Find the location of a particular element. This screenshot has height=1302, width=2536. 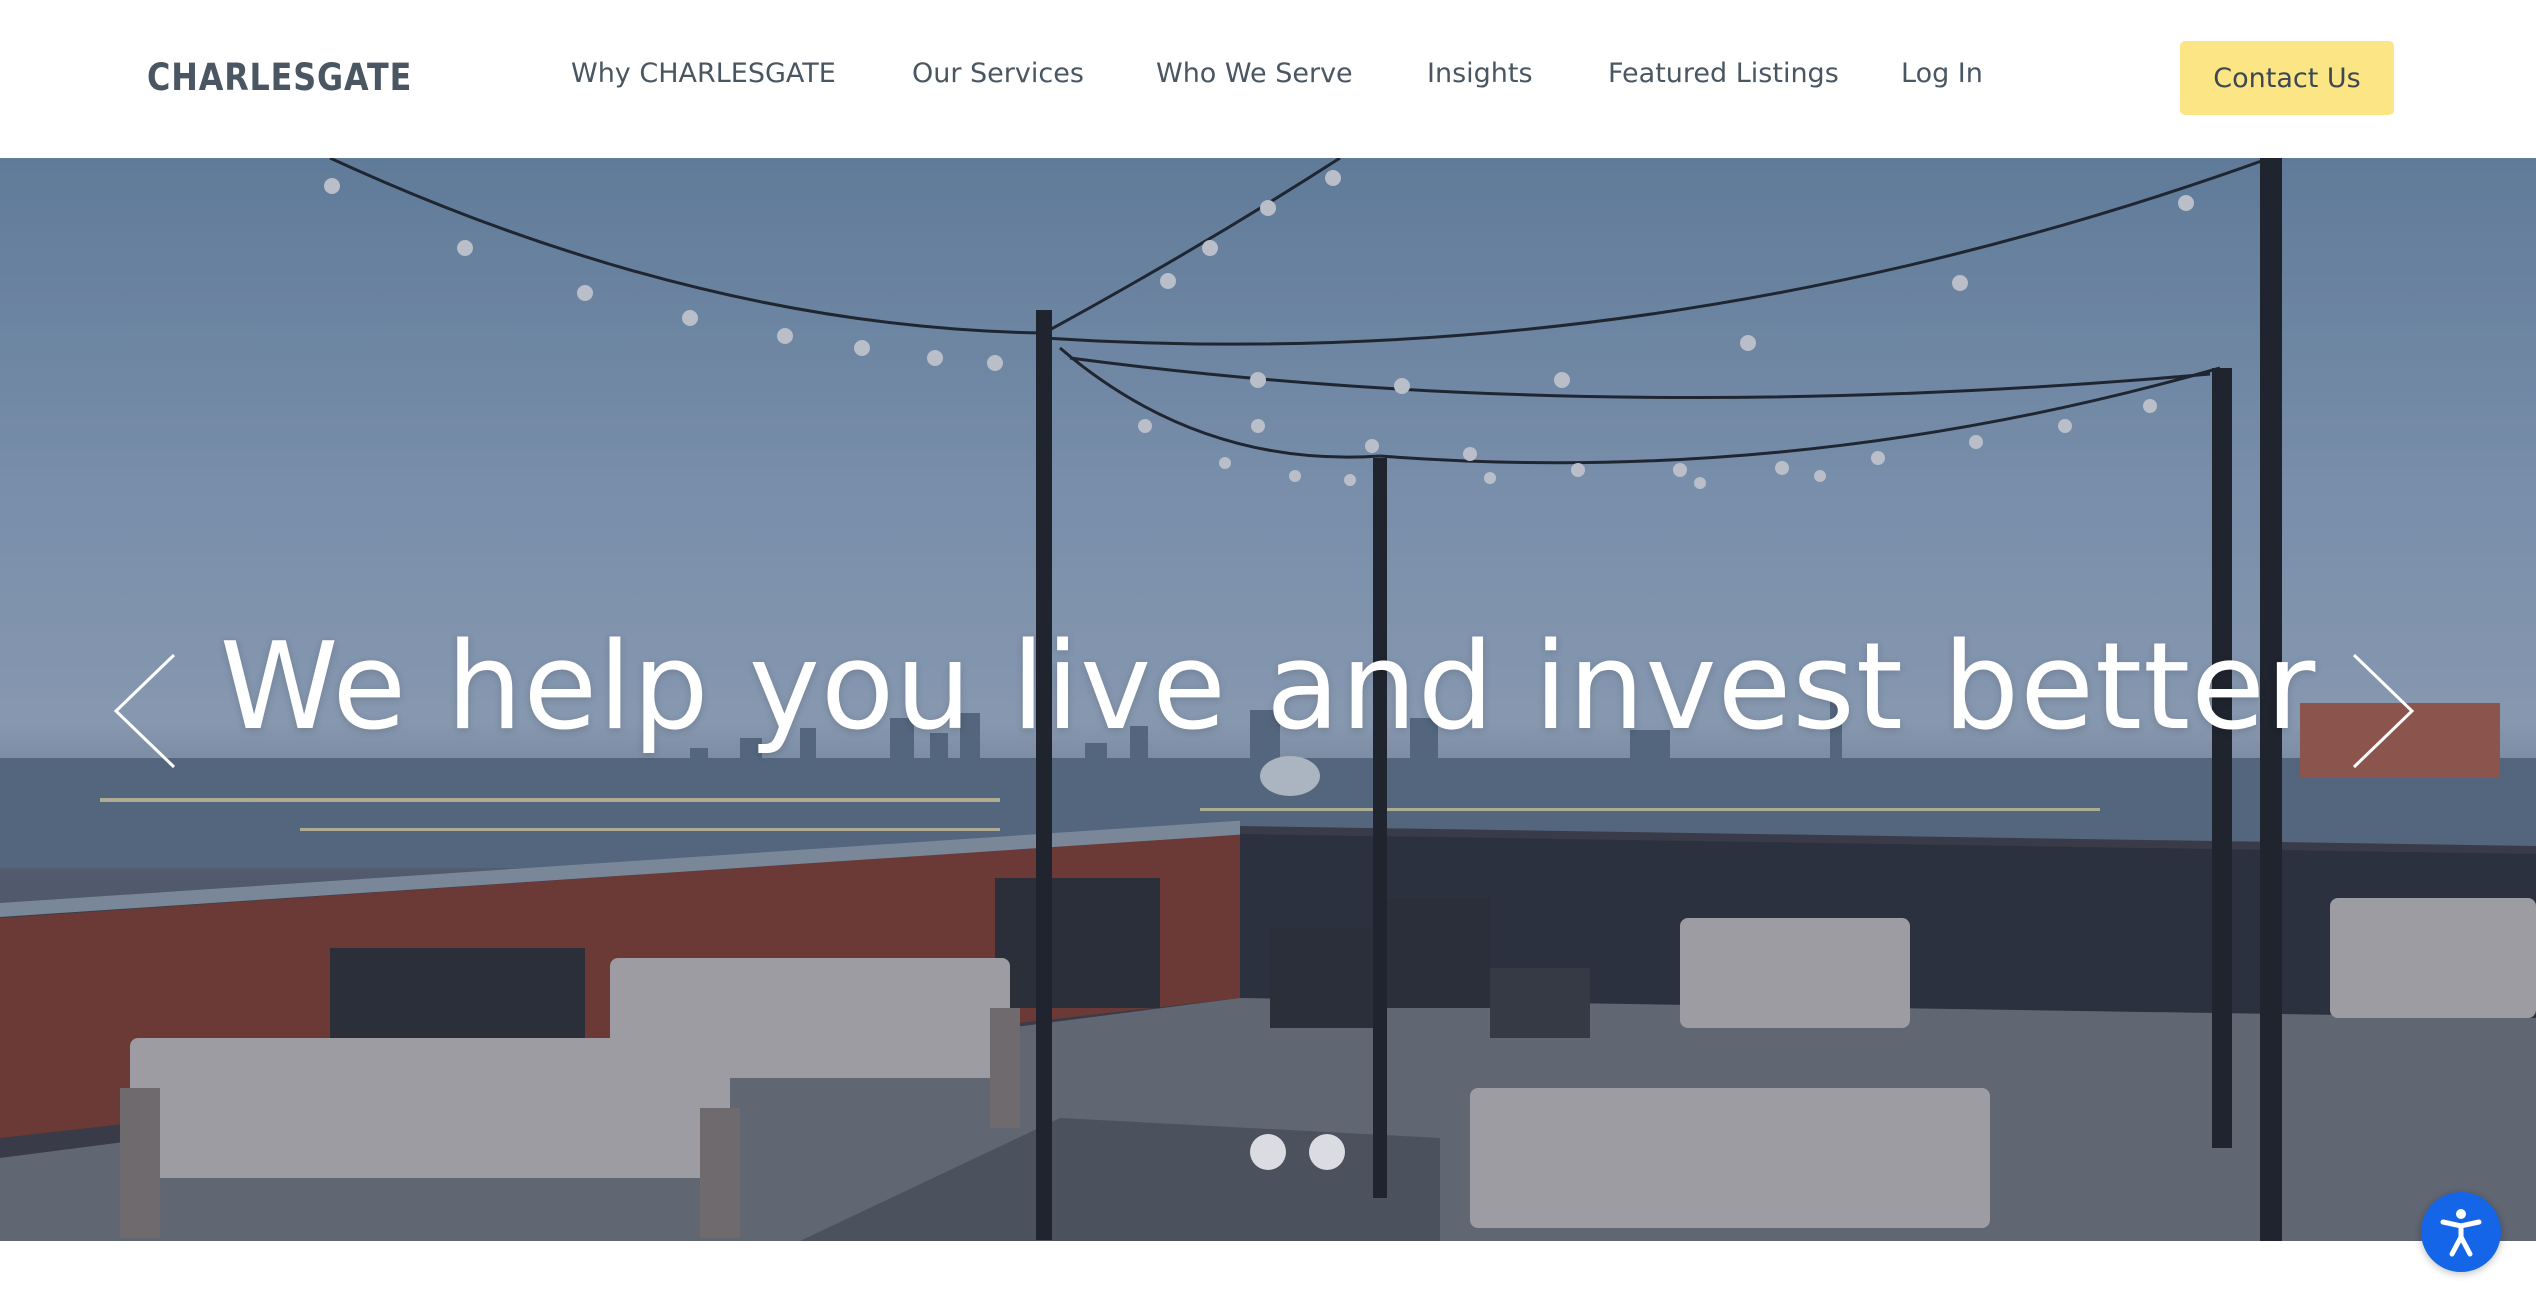

slider-prev-button is located at coordinates (148, 711).